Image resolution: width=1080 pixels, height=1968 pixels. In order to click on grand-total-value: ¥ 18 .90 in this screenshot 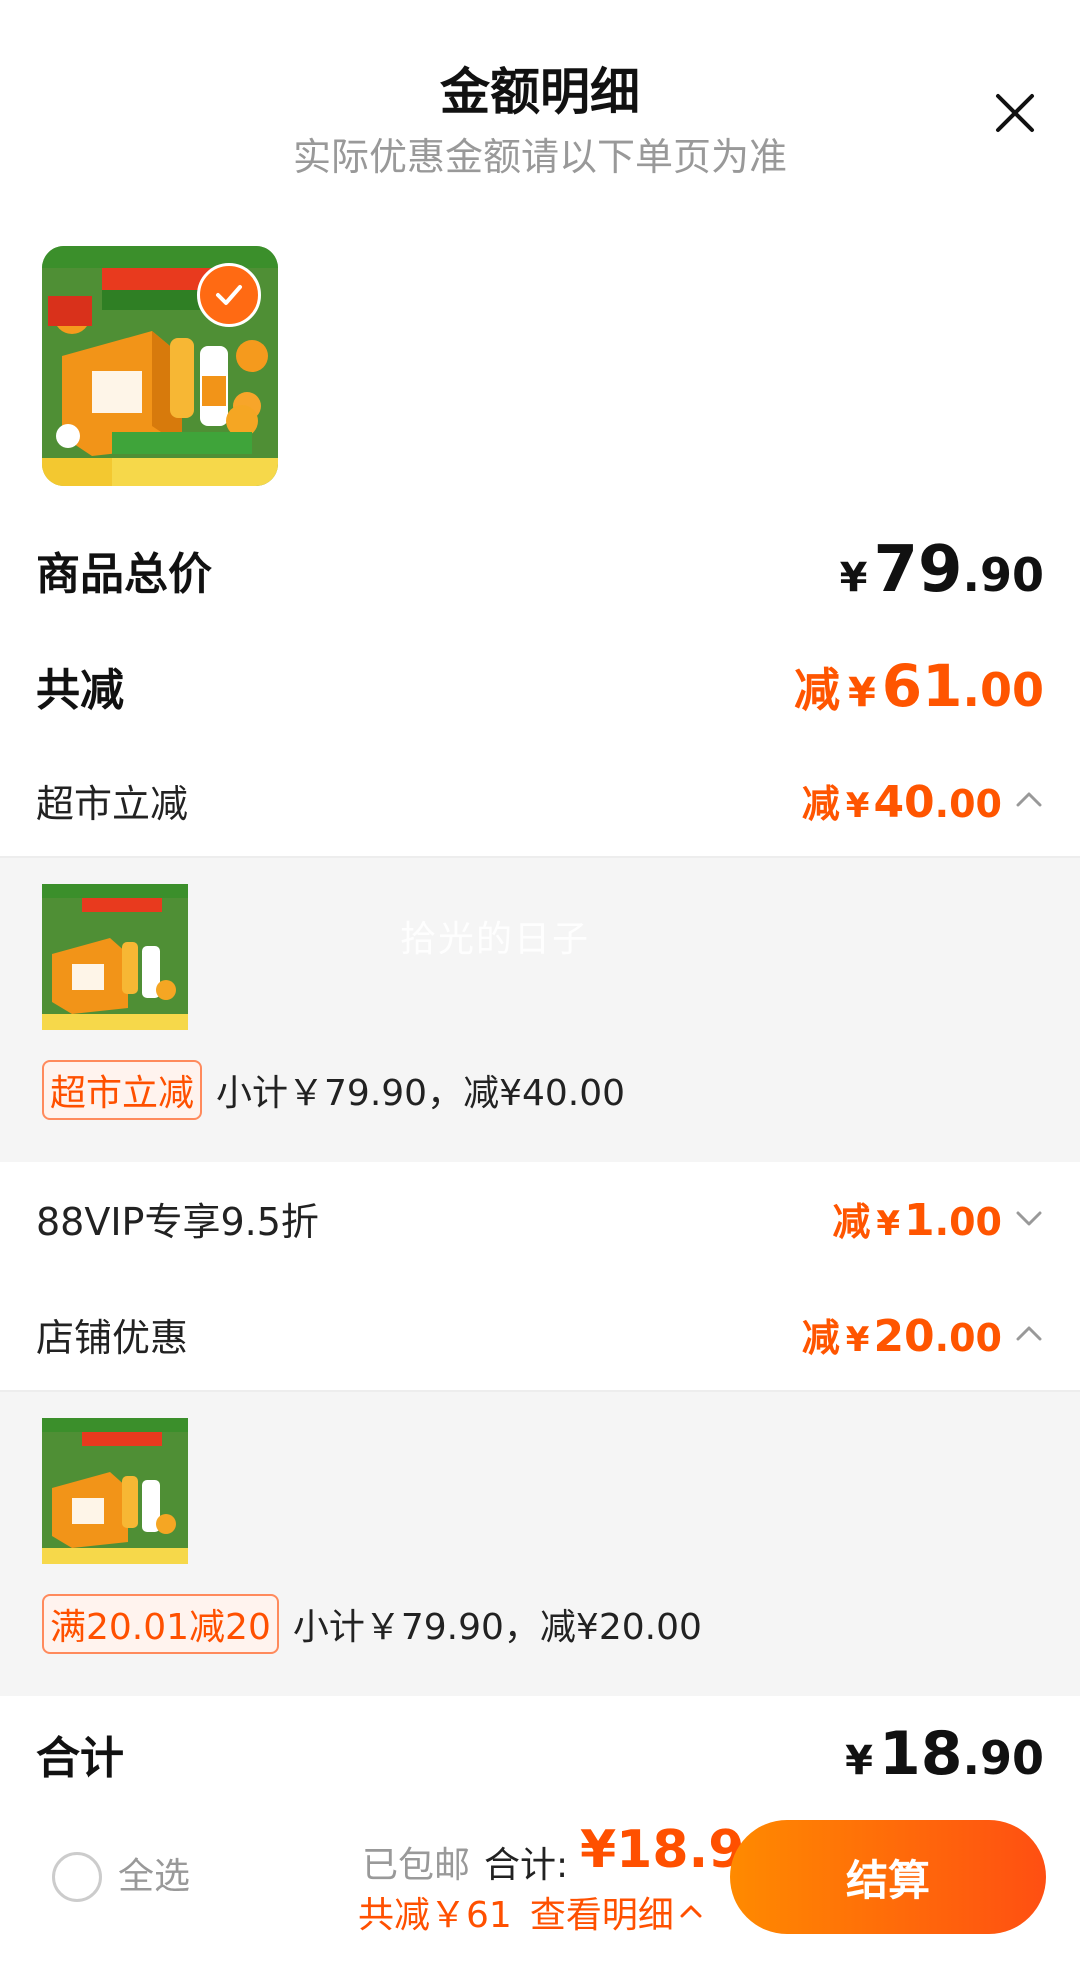, I will do `click(944, 1754)`.